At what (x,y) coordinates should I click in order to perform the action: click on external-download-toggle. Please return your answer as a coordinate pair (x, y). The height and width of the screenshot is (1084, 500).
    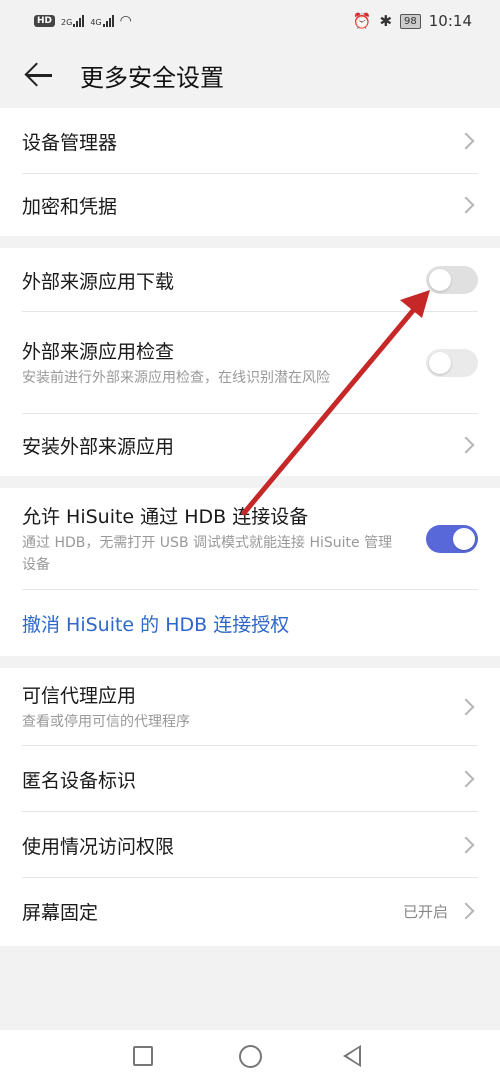
    Looking at the image, I should click on (452, 280).